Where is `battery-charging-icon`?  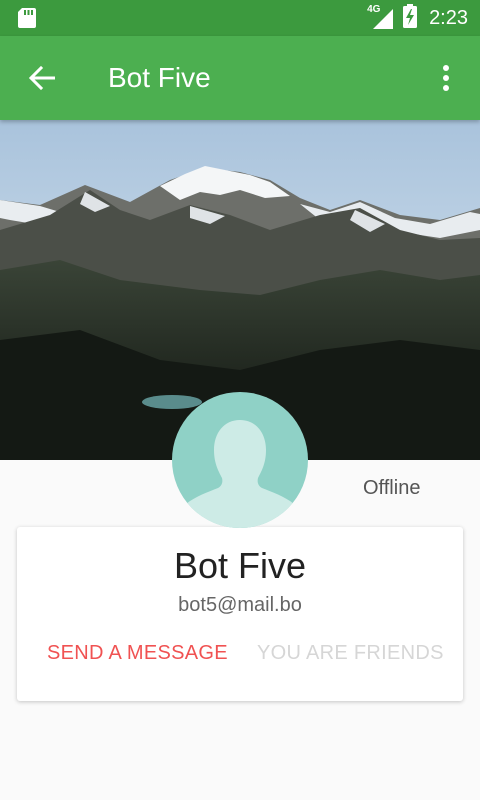 battery-charging-icon is located at coordinates (410, 18).